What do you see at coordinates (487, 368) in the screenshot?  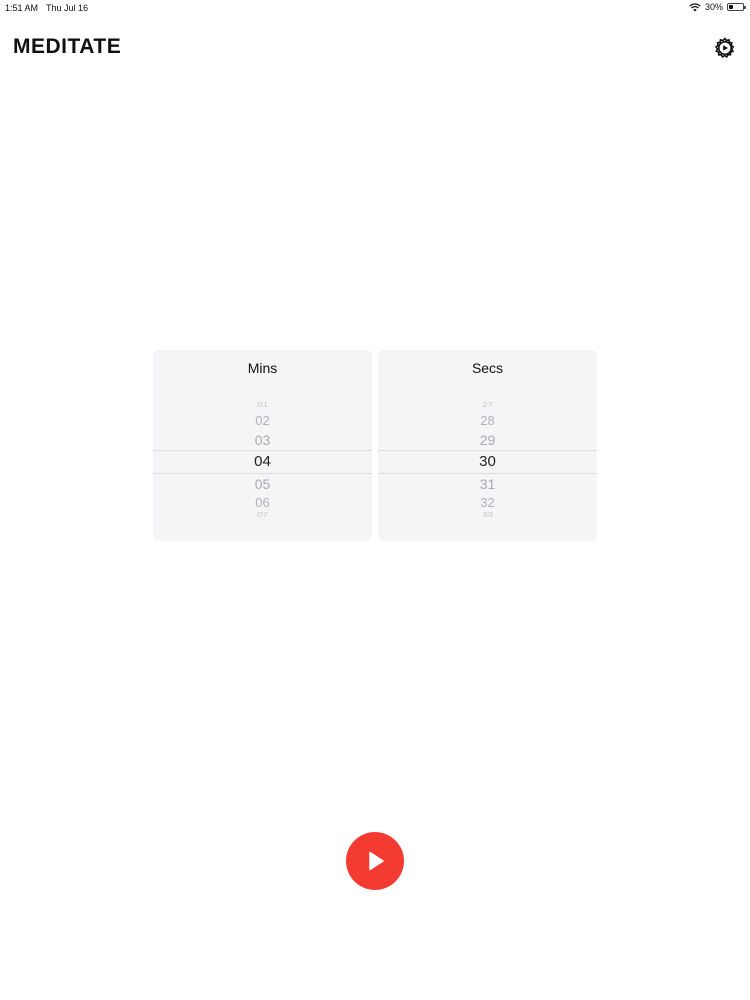 I see `seconds-picker-label: Secs` at bounding box center [487, 368].